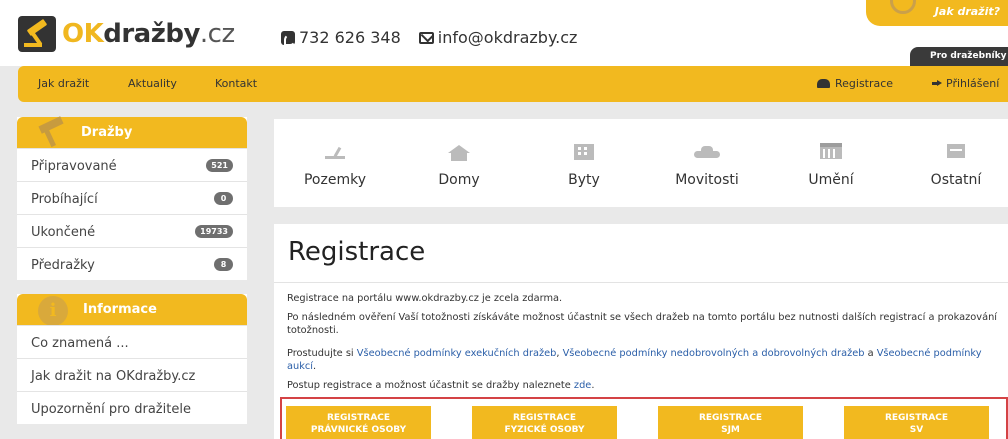 This screenshot has width=1008, height=439. Describe the element at coordinates (107, 132) in the screenshot. I see `auctions-panel-title: Dražby` at that location.